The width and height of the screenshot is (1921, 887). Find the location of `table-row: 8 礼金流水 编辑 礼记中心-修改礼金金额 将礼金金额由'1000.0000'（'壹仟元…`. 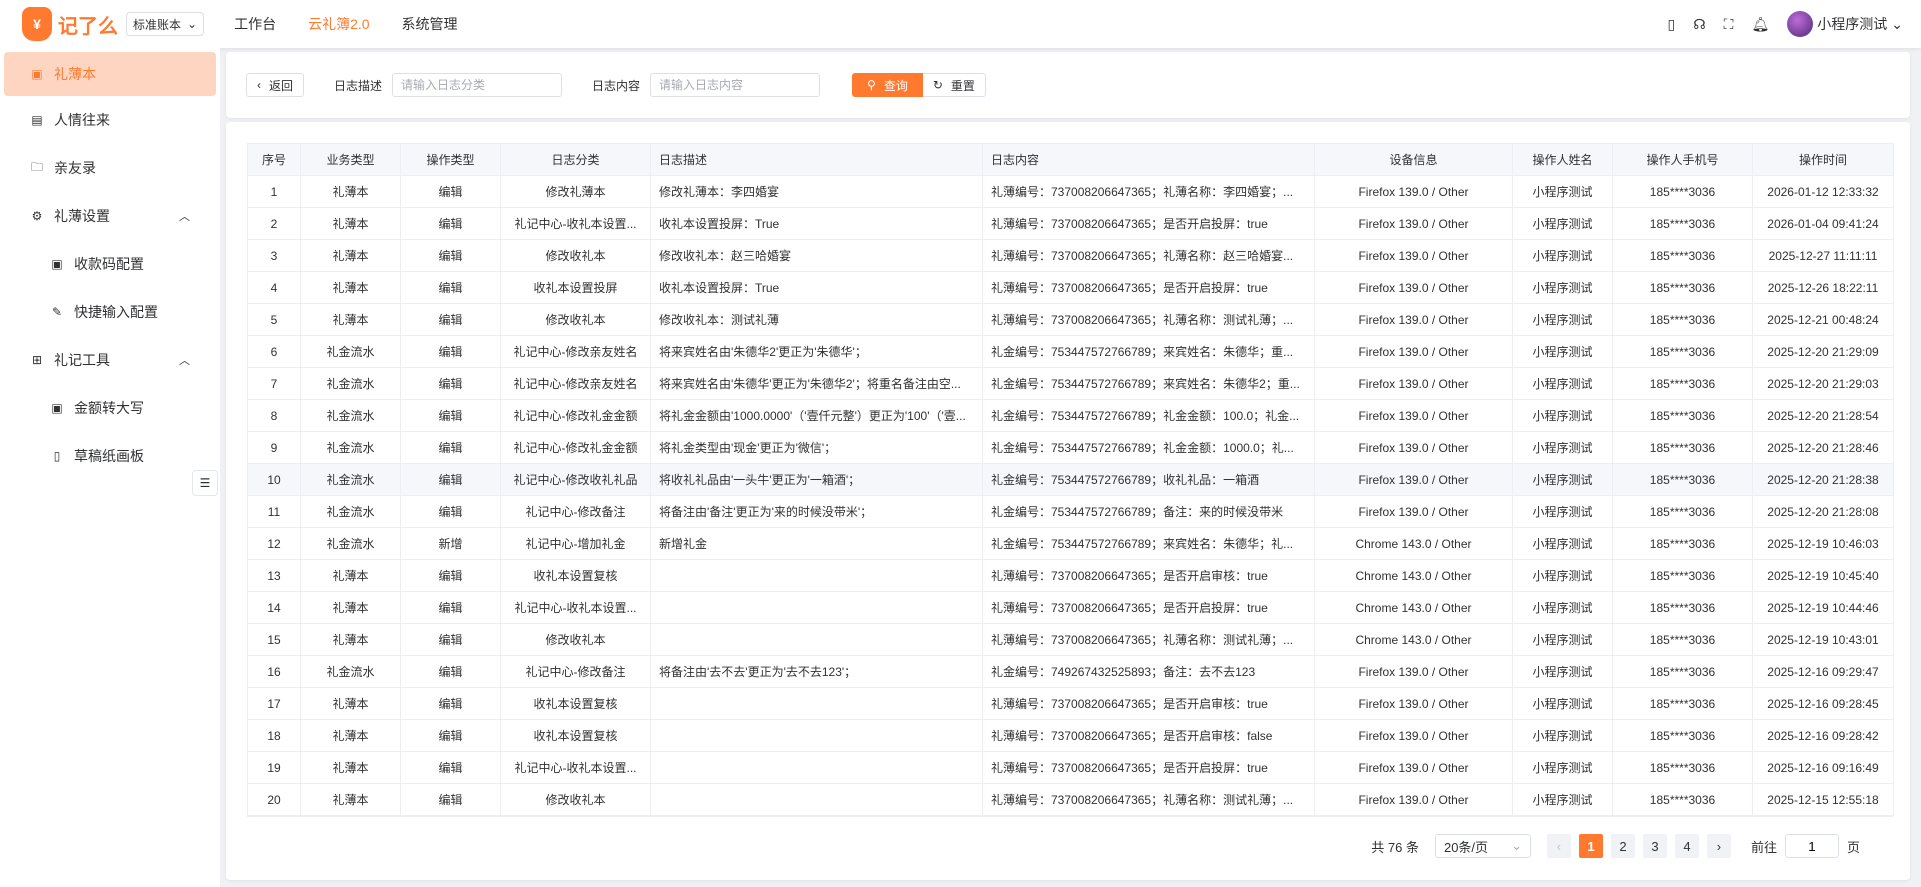

table-row: 8 礼金流水 编辑 礼记中心-修改礼金金额 将礼金金额由'1000.0000'（'壹仟元… is located at coordinates (1070, 415).